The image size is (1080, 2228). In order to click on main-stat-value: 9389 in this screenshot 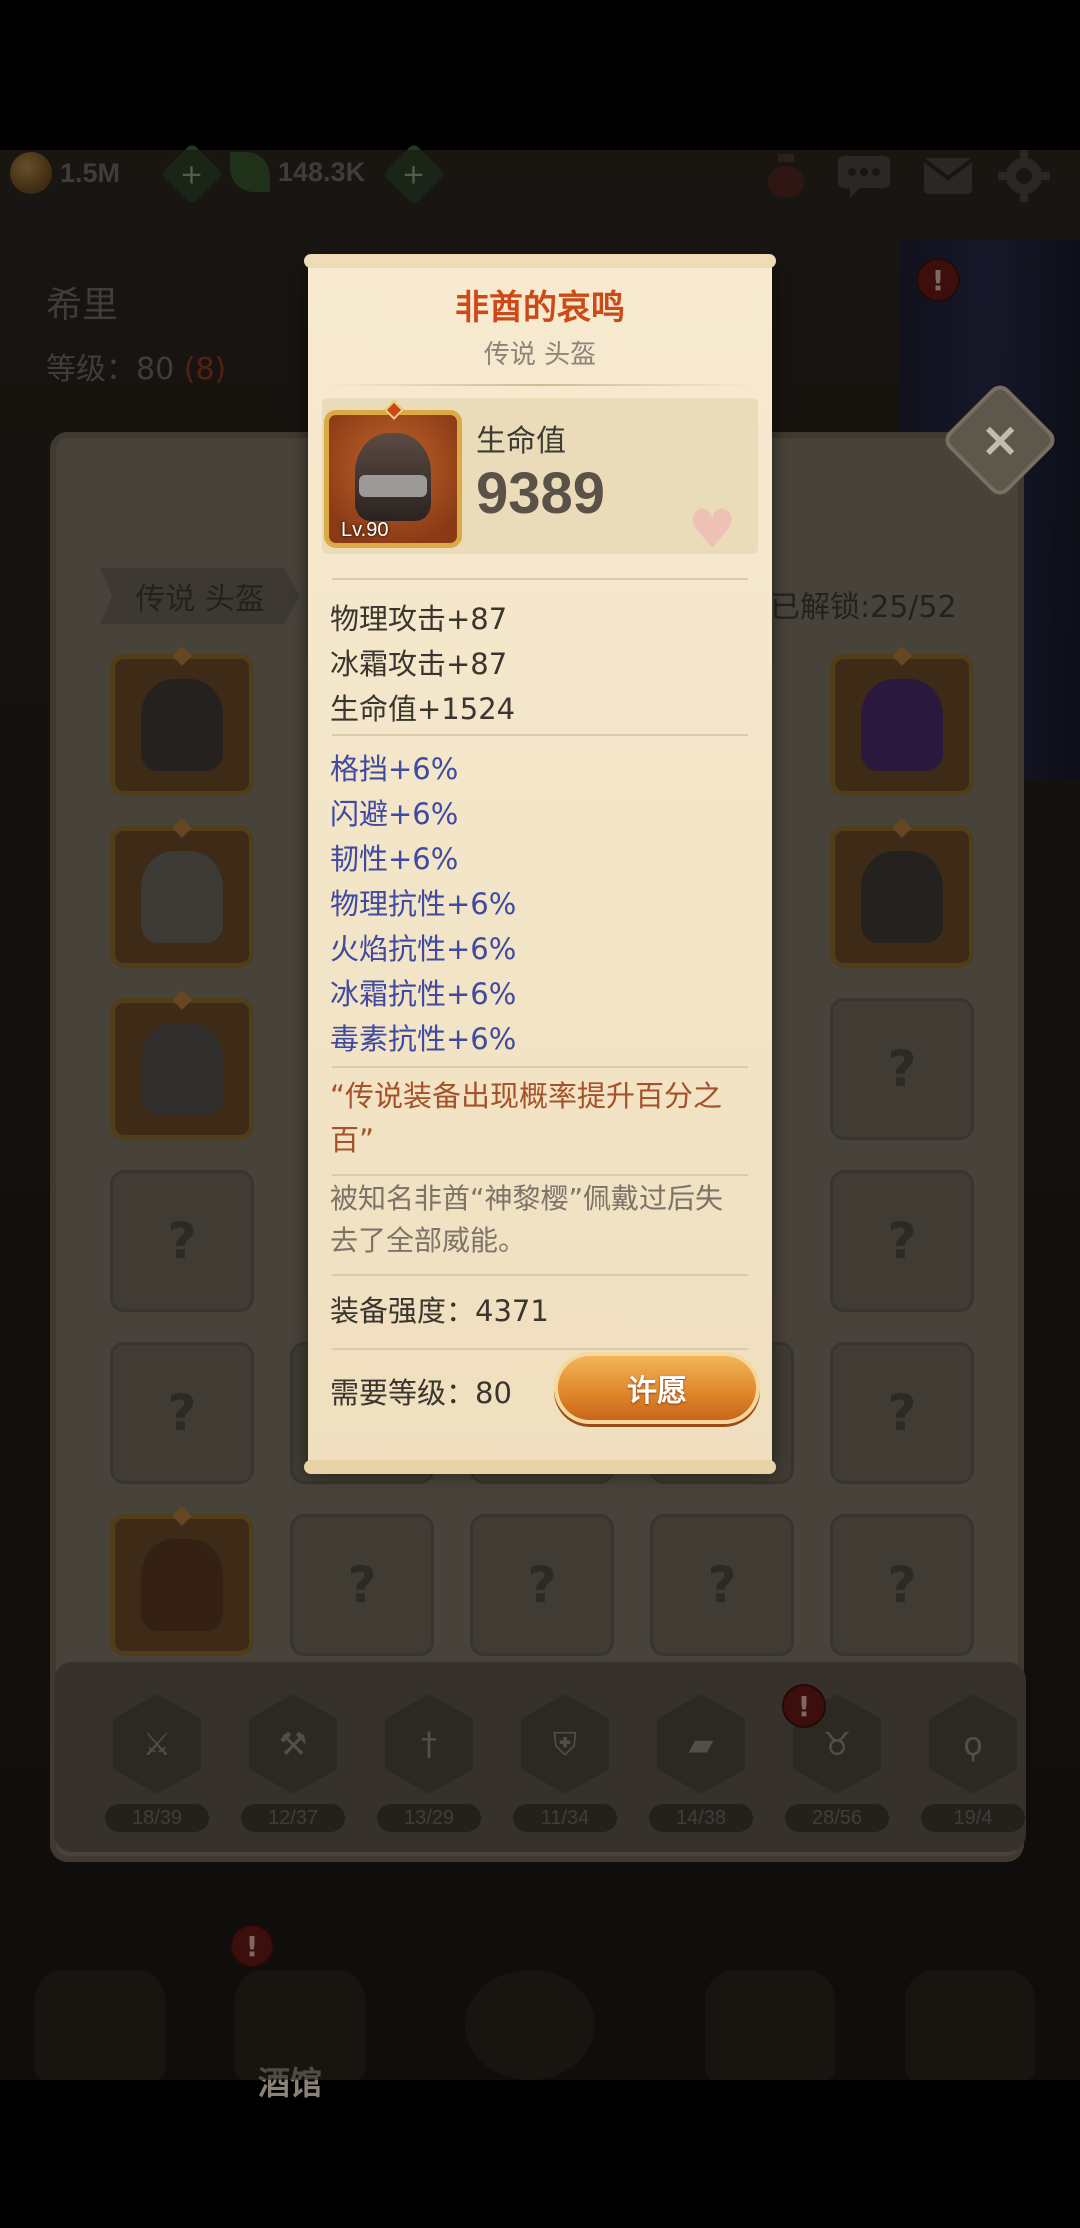, I will do `click(541, 493)`.